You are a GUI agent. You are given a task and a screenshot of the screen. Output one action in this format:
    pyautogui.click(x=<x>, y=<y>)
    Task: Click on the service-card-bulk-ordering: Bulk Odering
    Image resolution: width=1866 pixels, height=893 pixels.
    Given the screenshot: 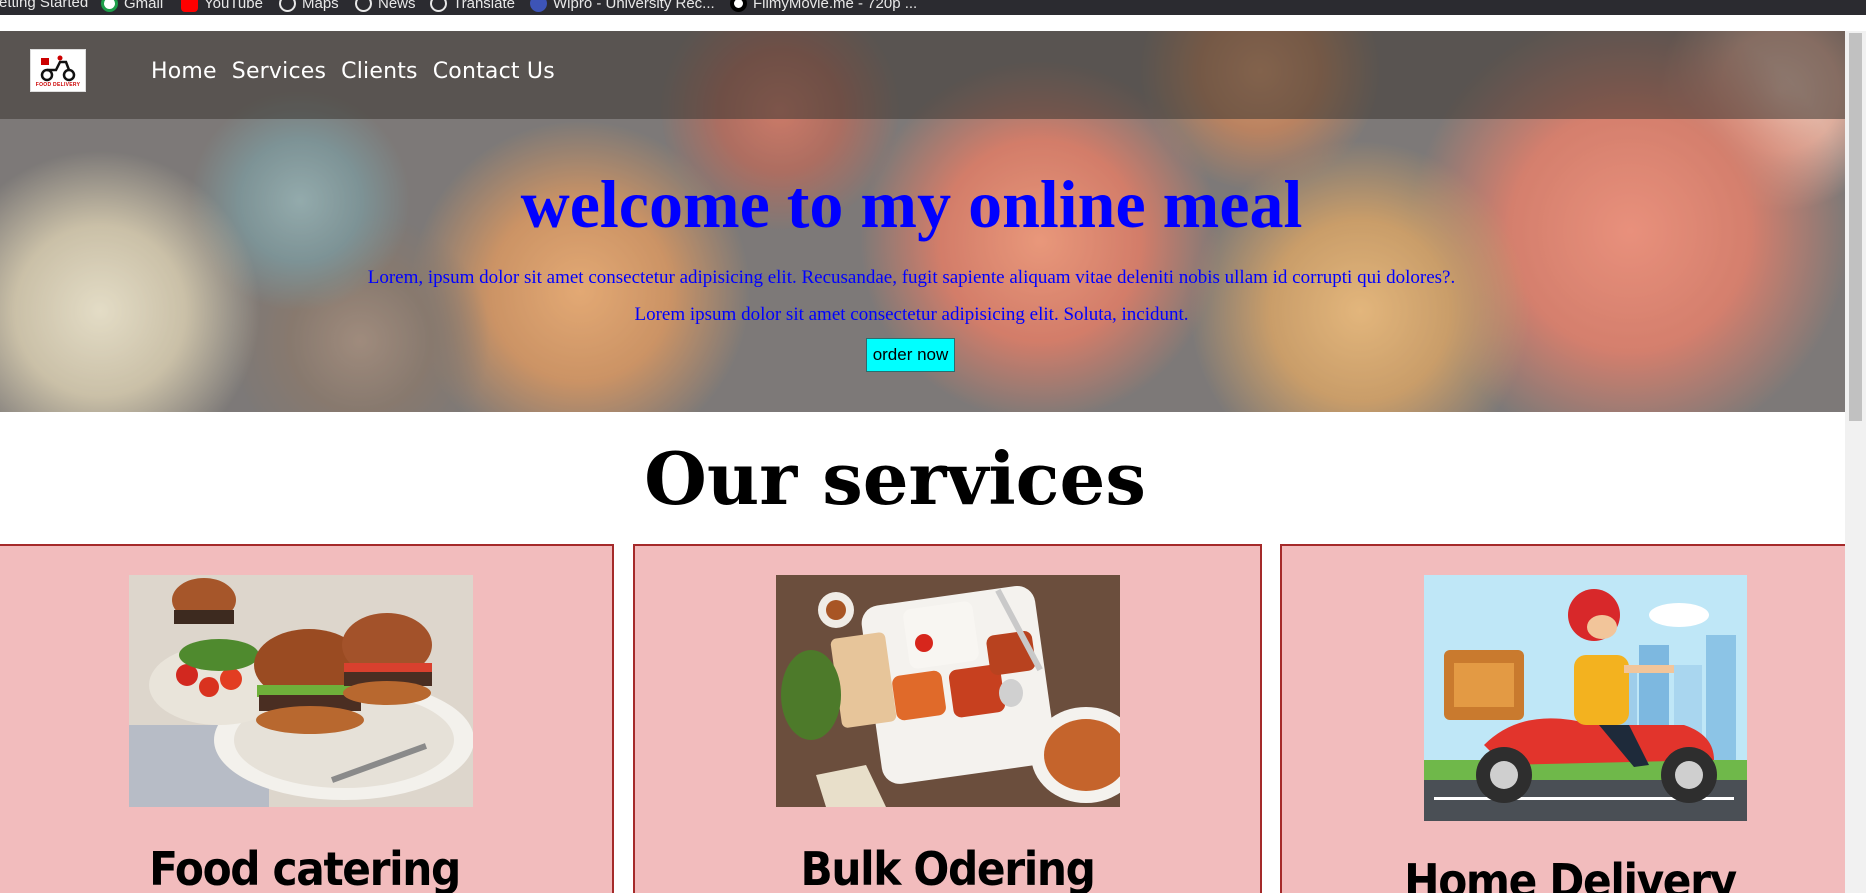 What is the action you would take?
    pyautogui.click(x=947, y=718)
    